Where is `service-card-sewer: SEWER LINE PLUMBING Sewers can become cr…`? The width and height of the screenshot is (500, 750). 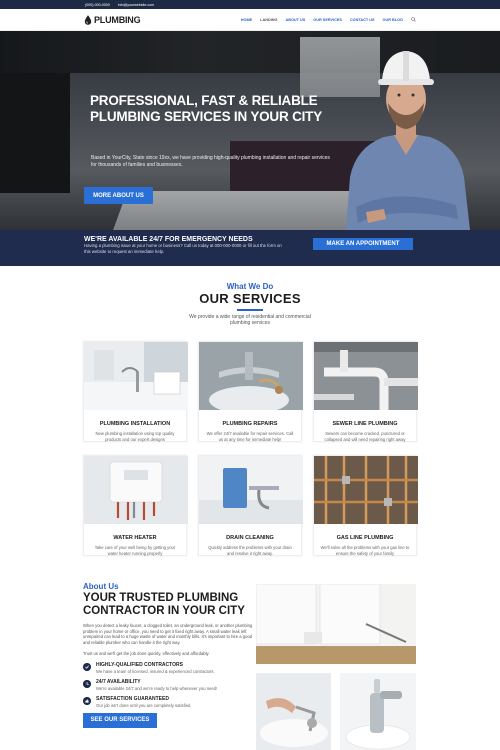
service-card-sewer: SEWER LINE PLUMBING Sewers can become cr… is located at coordinates (365, 391).